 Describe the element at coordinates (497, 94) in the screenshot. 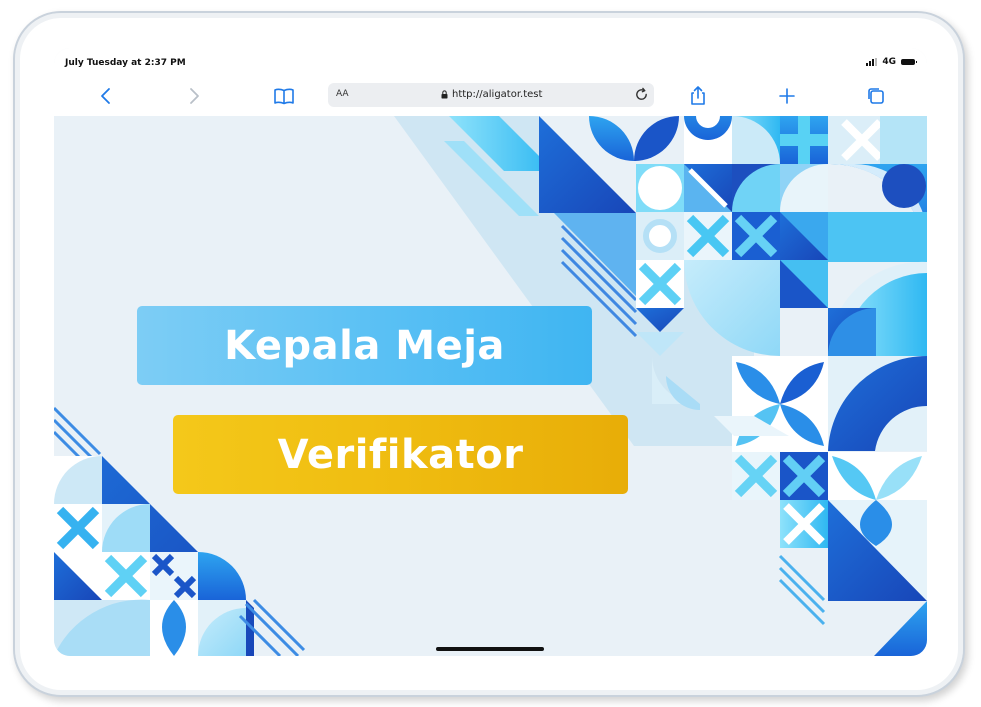

I see `url-text: http://aligator.test` at that location.